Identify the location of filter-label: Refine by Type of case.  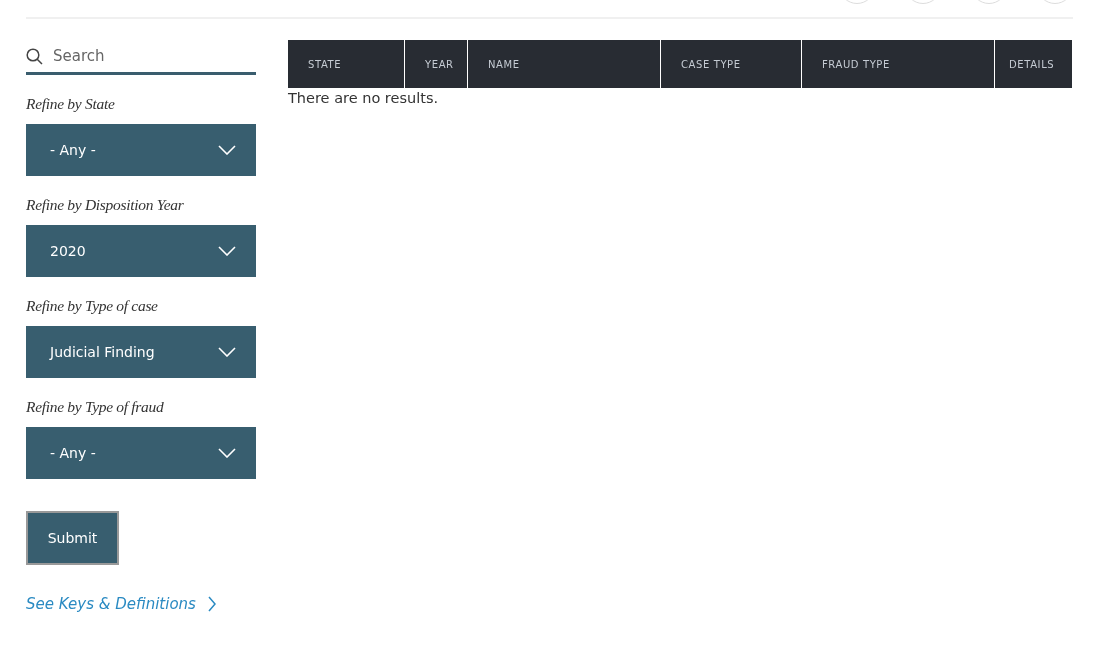
(92, 306).